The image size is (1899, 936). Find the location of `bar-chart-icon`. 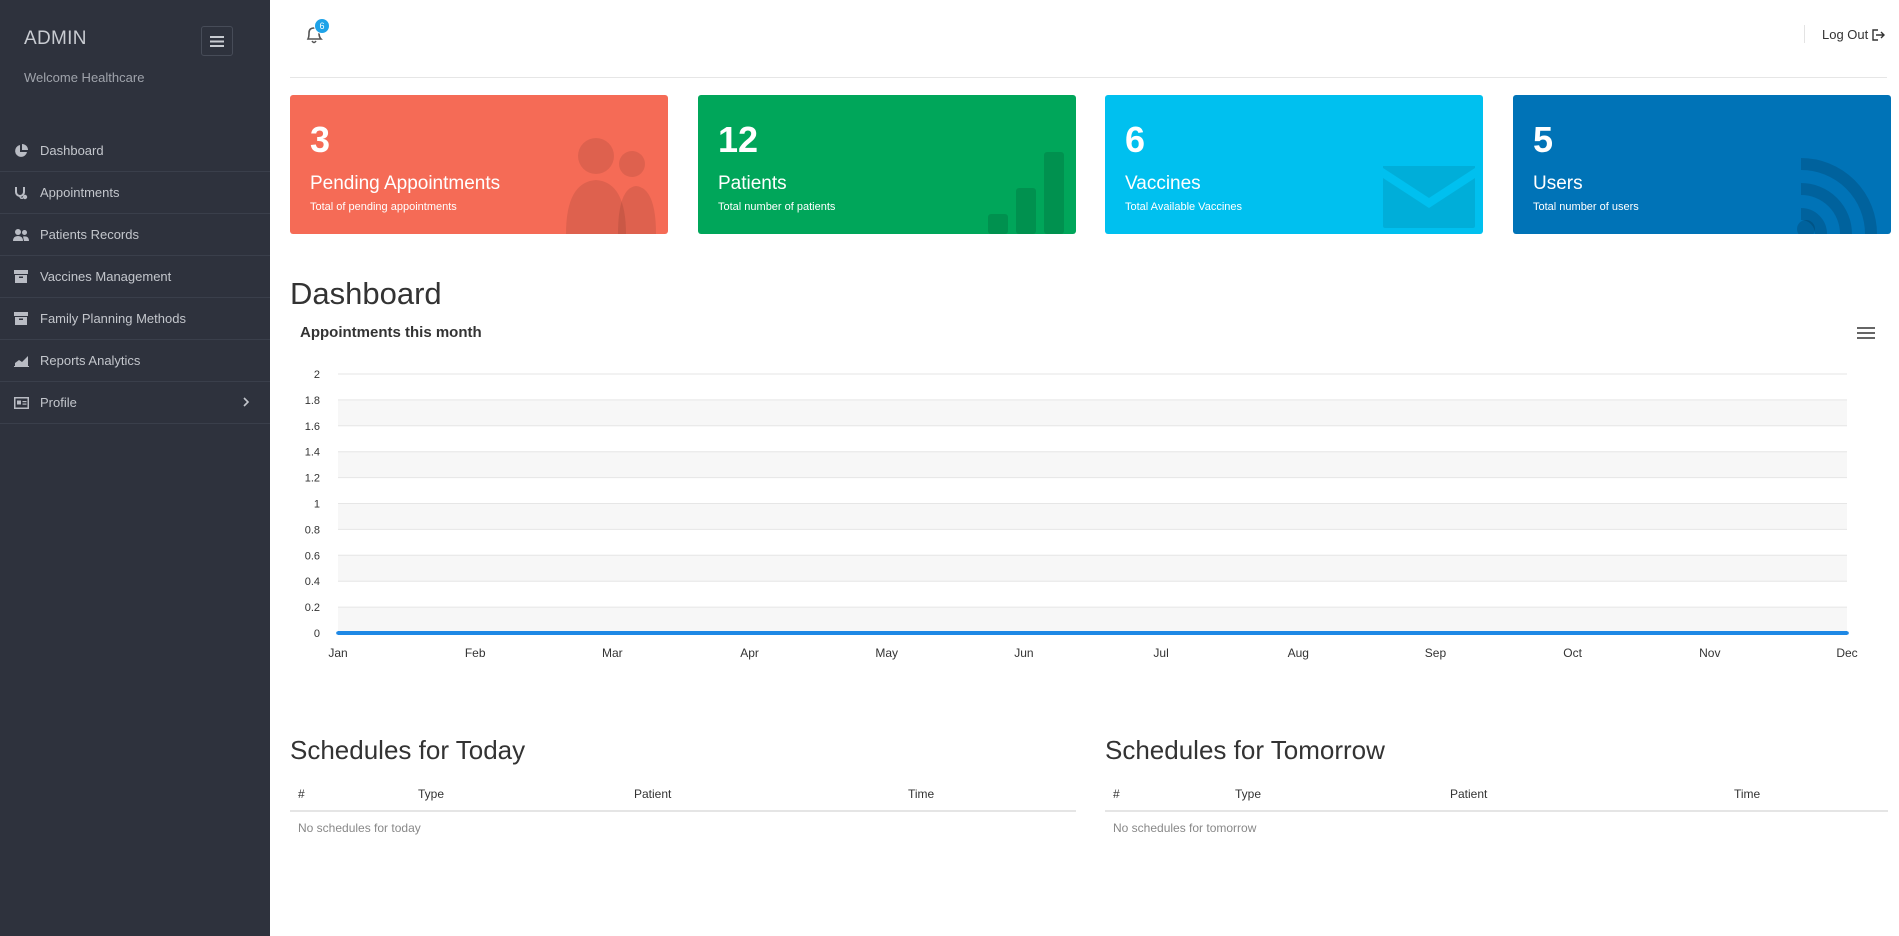

bar-chart-icon is located at coordinates (1026, 193).